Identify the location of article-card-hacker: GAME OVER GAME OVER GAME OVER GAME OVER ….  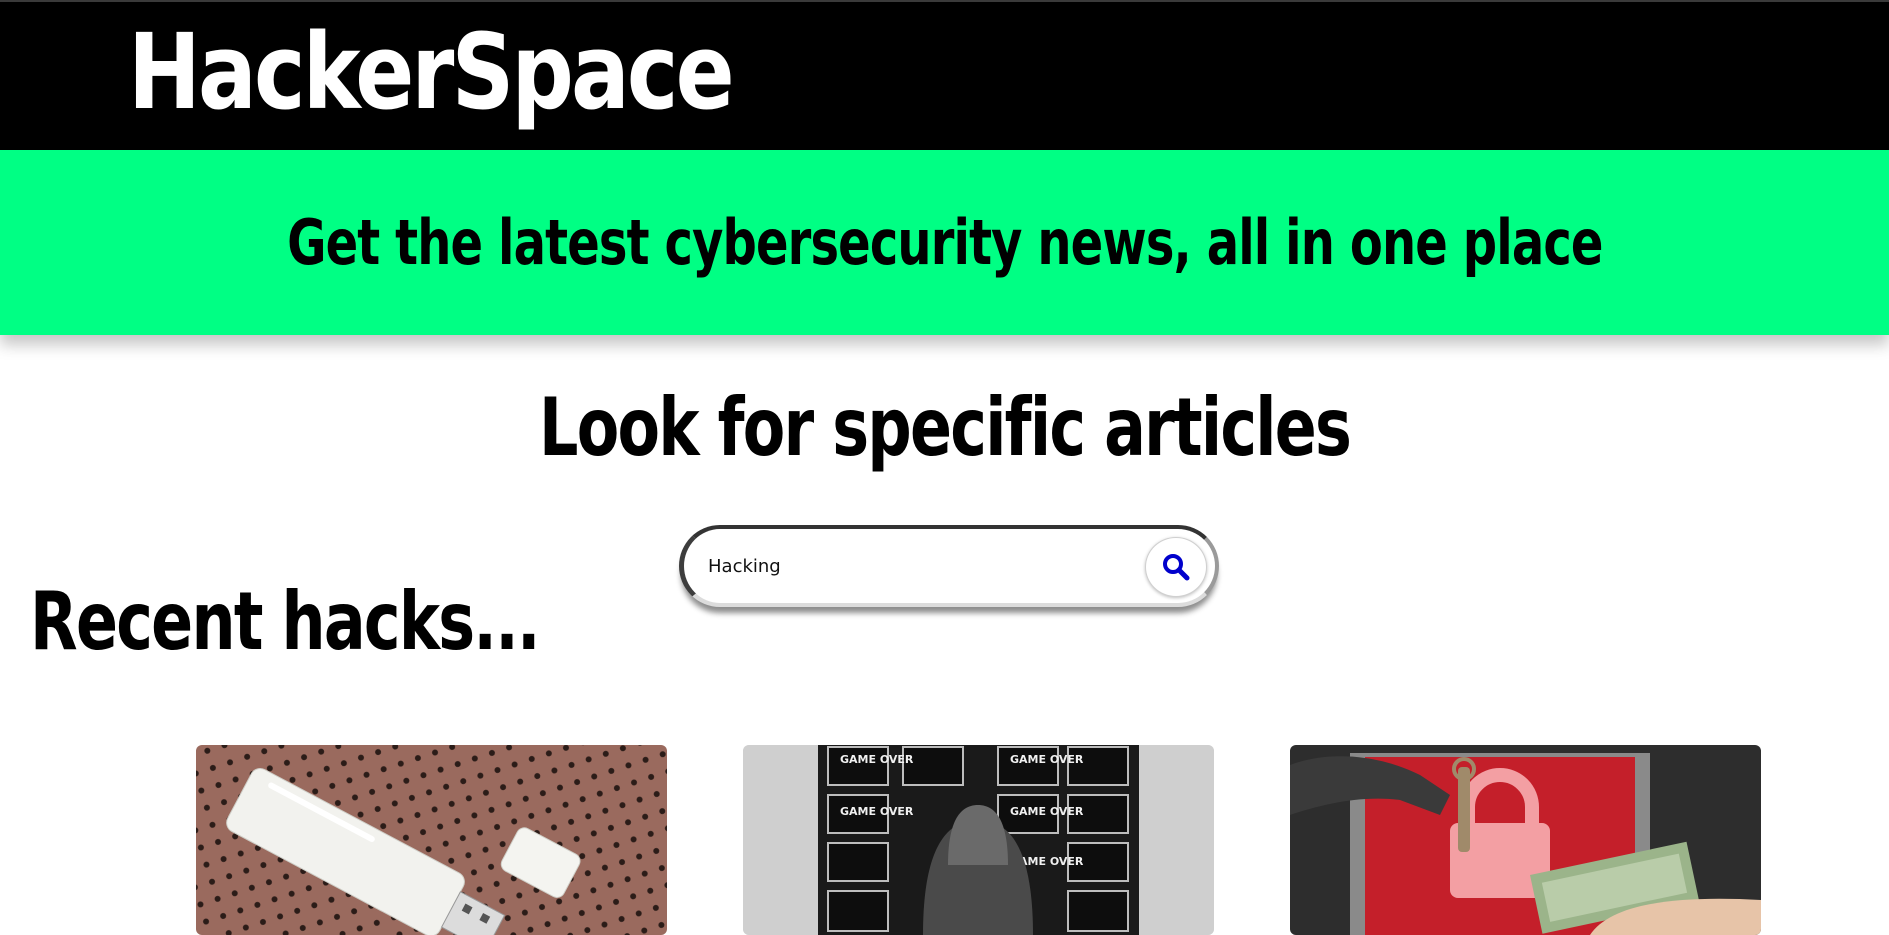
(978, 840).